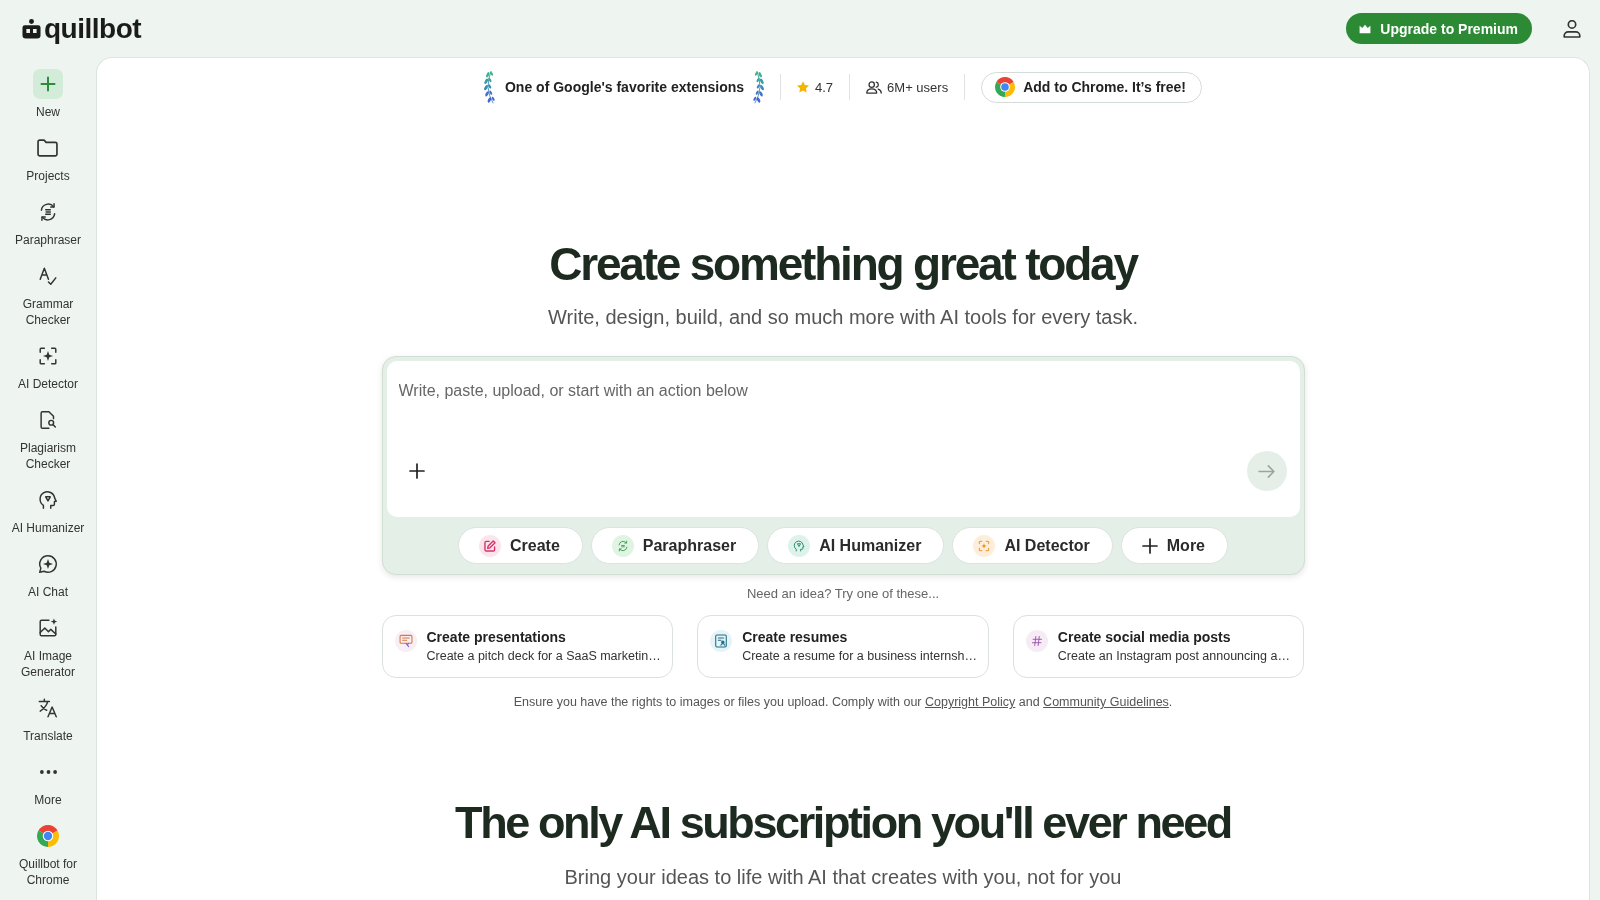 This screenshot has width=1600, height=900. Describe the element at coordinates (48, 772) in the screenshot. I see `dots-icon` at that location.